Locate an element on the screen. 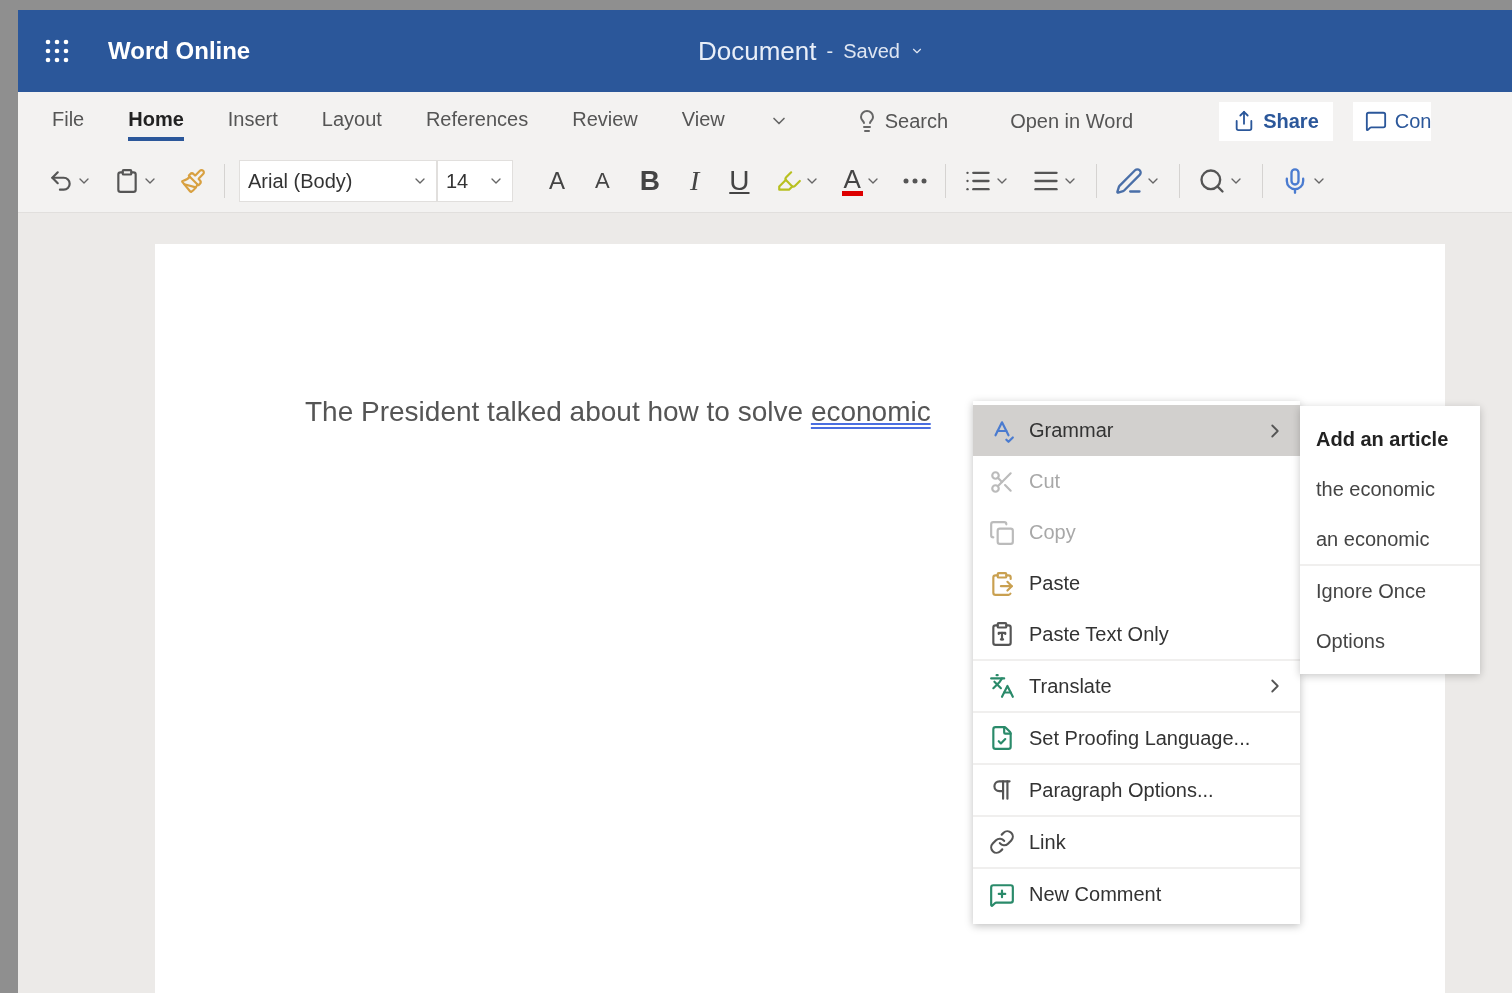  ribbon-tab: References is located at coordinates (477, 121).